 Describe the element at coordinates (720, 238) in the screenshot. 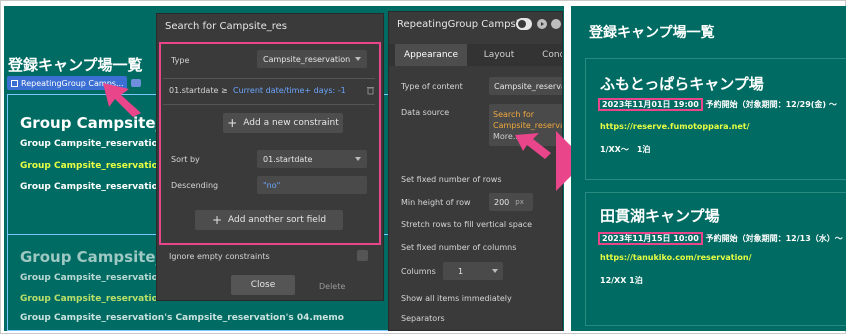

I see `reservation-date: 2023年11月15日 10:00 予約開始（対象期間：12/13（水）～` at that location.